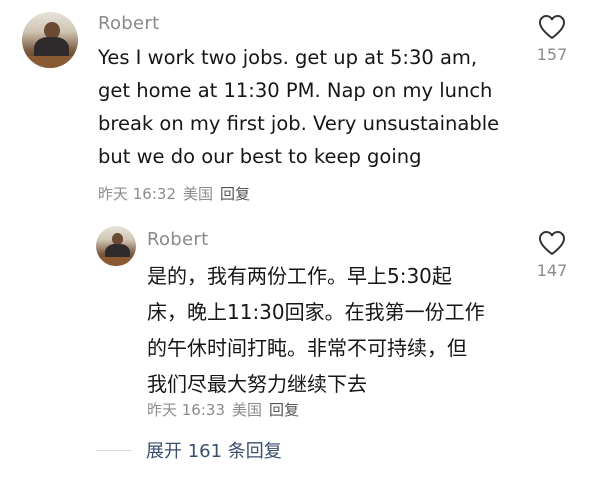 Image resolution: width=592 pixels, height=482 pixels. I want to click on reply-like-button: 147, so click(552, 255).